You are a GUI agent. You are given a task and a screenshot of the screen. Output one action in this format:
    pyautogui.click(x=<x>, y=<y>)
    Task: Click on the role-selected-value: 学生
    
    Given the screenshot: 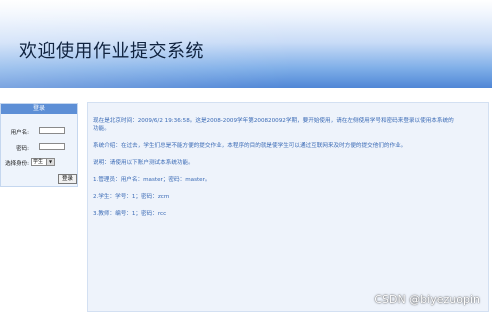 What is the action you would take?
    pyautogui.click(x=38, y=162)
    